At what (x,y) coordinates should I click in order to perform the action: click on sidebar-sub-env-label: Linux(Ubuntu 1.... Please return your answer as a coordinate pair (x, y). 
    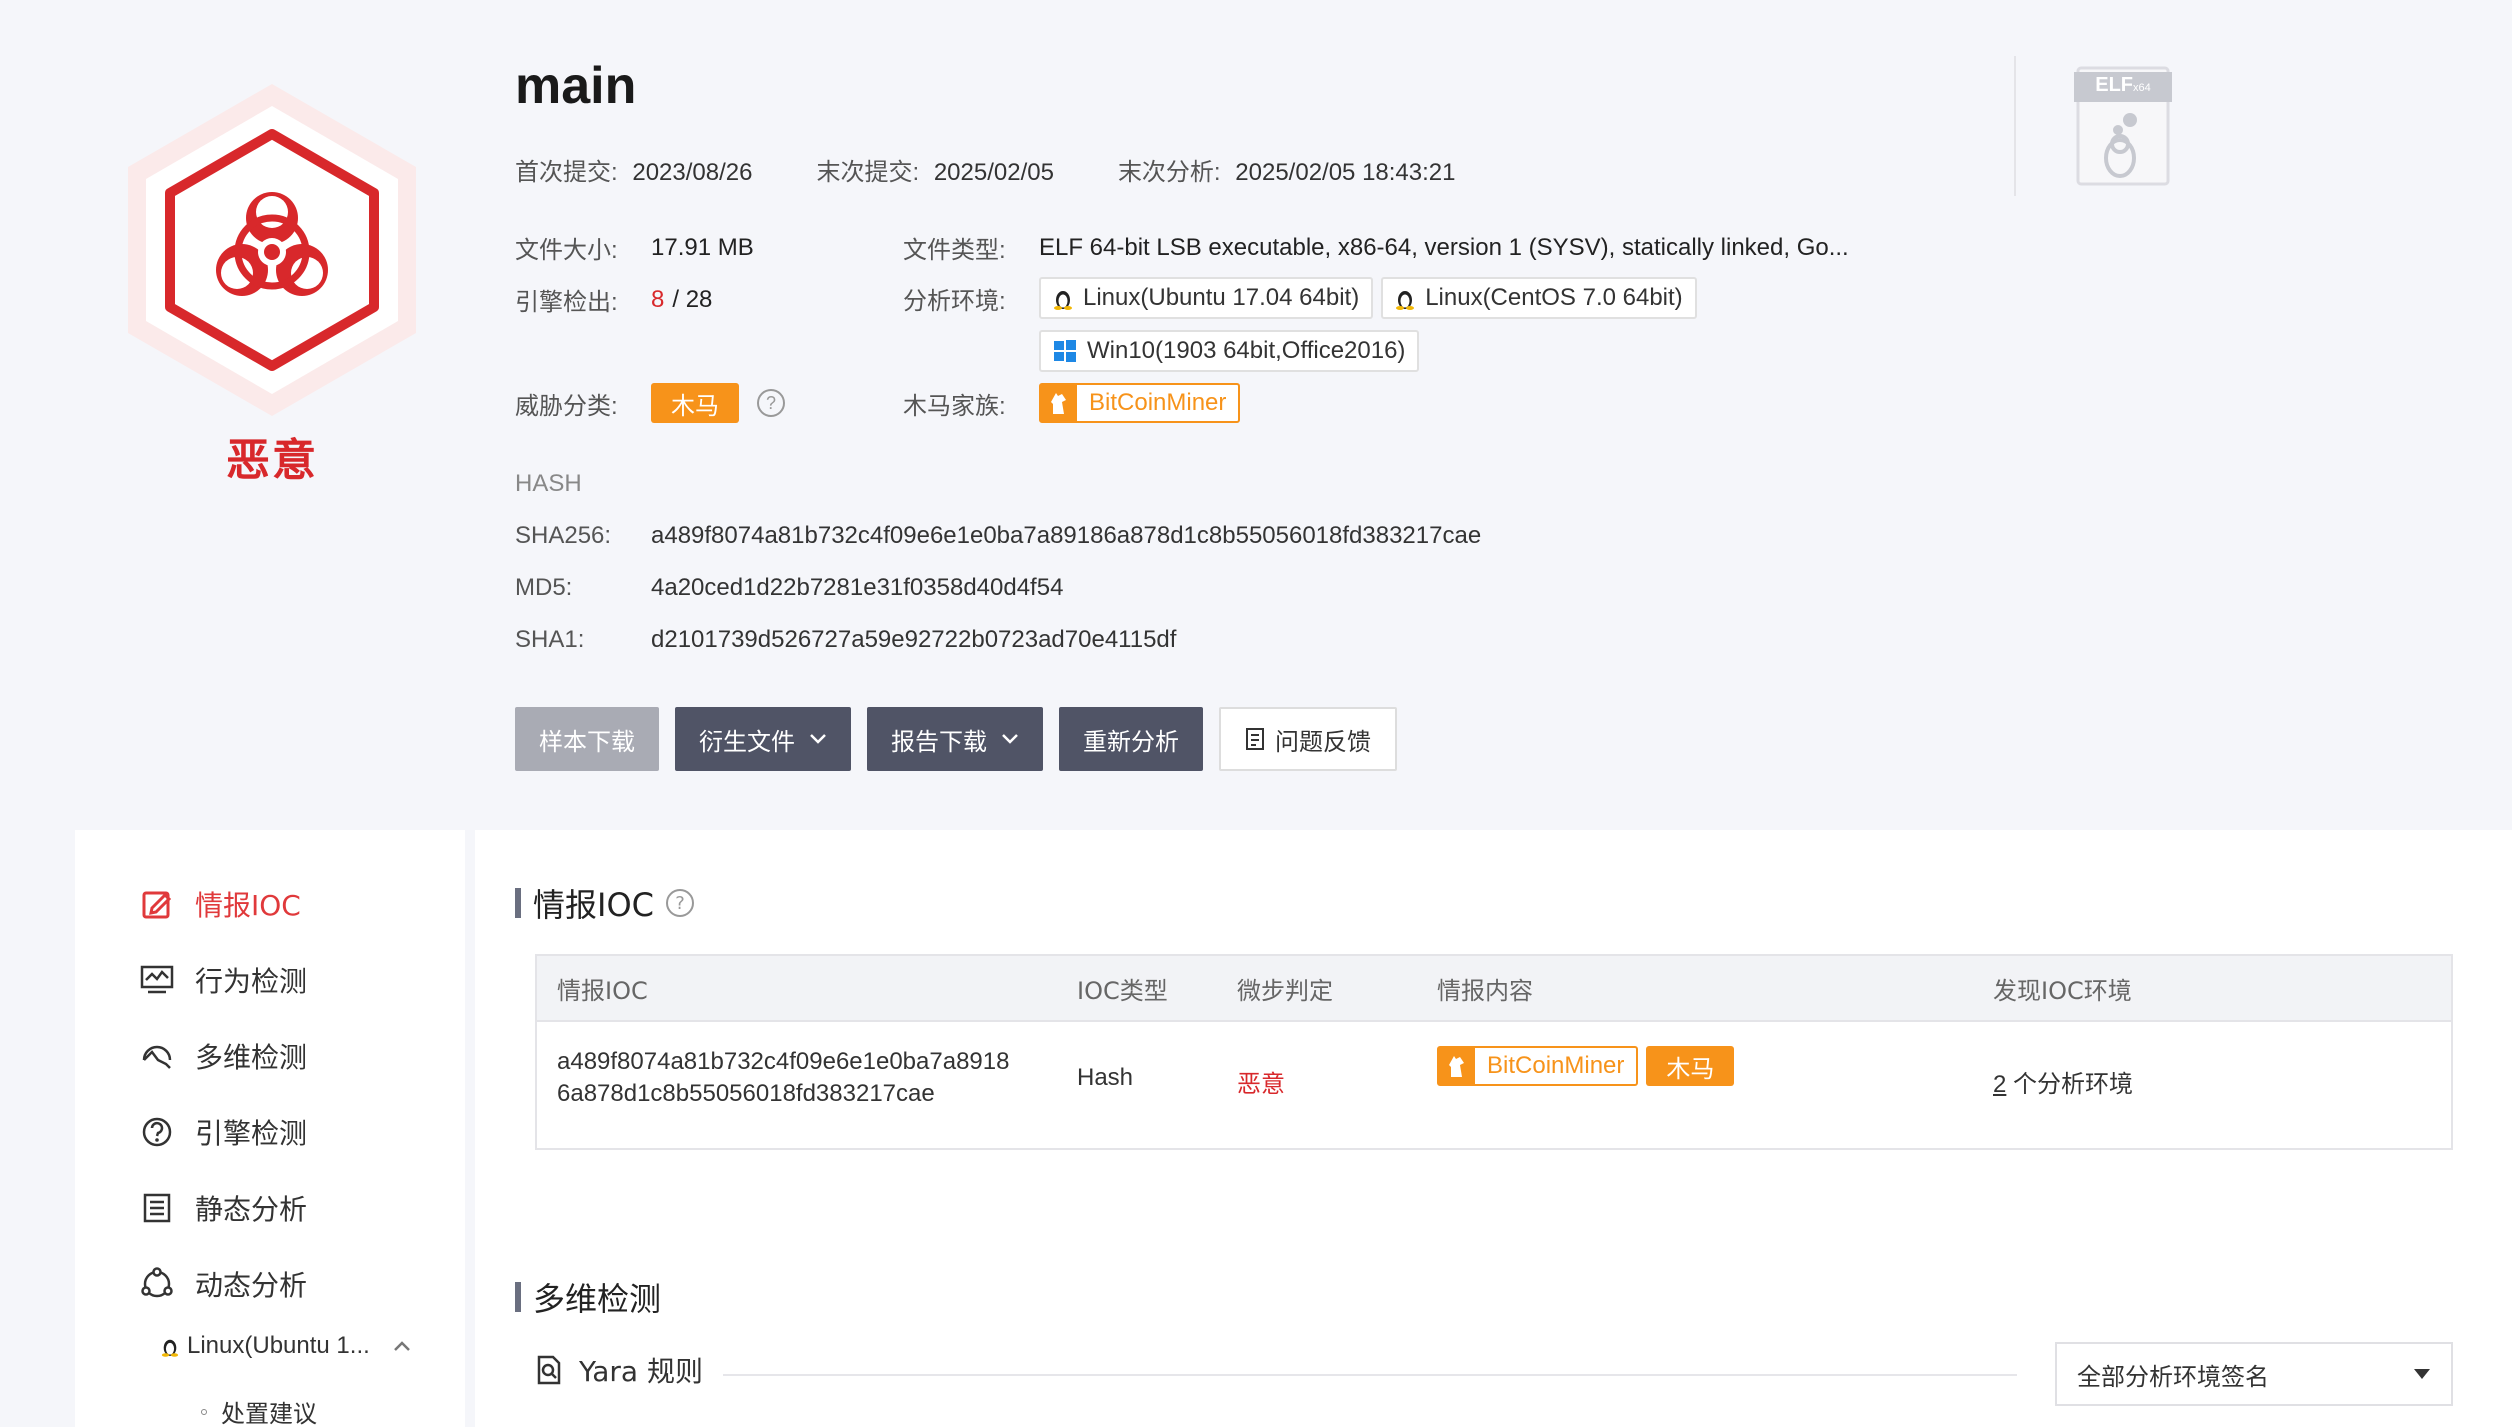
    Looking at the image, I should click on (278, 1345).